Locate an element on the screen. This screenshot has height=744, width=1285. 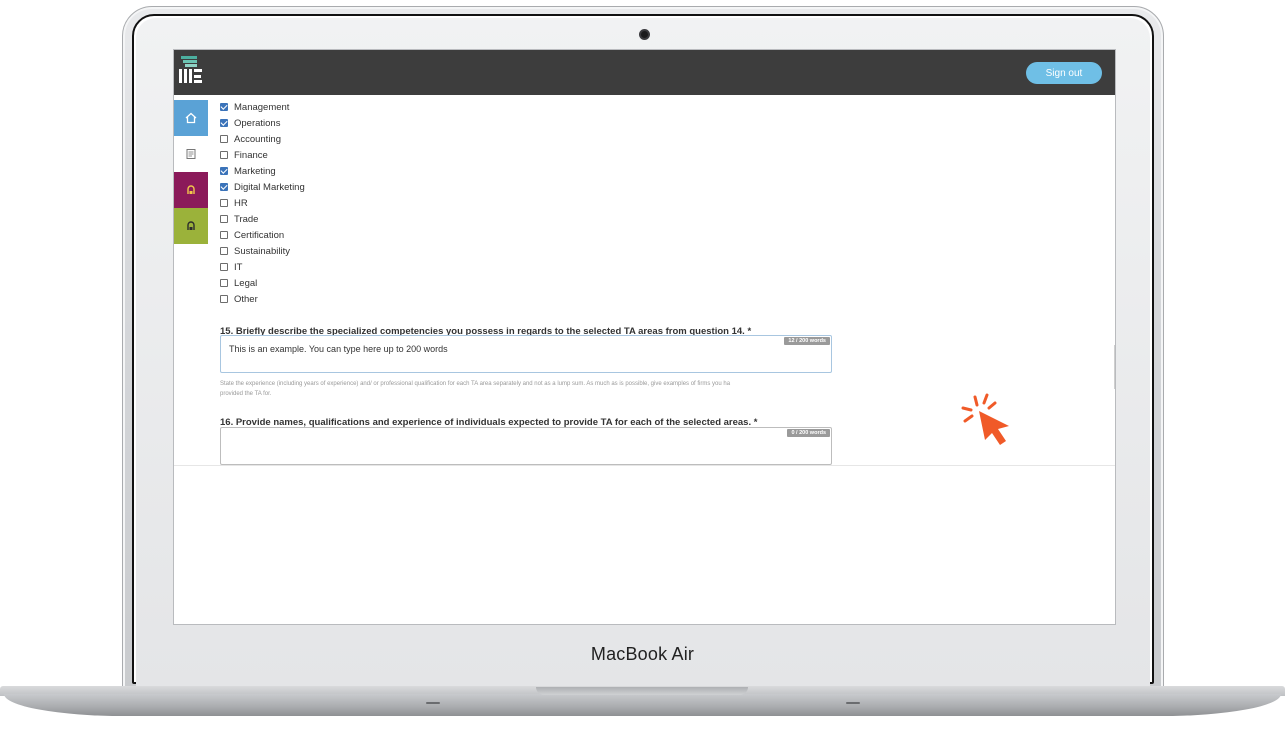
sidebar-item-profile-green is located at coordinates (191, 226).